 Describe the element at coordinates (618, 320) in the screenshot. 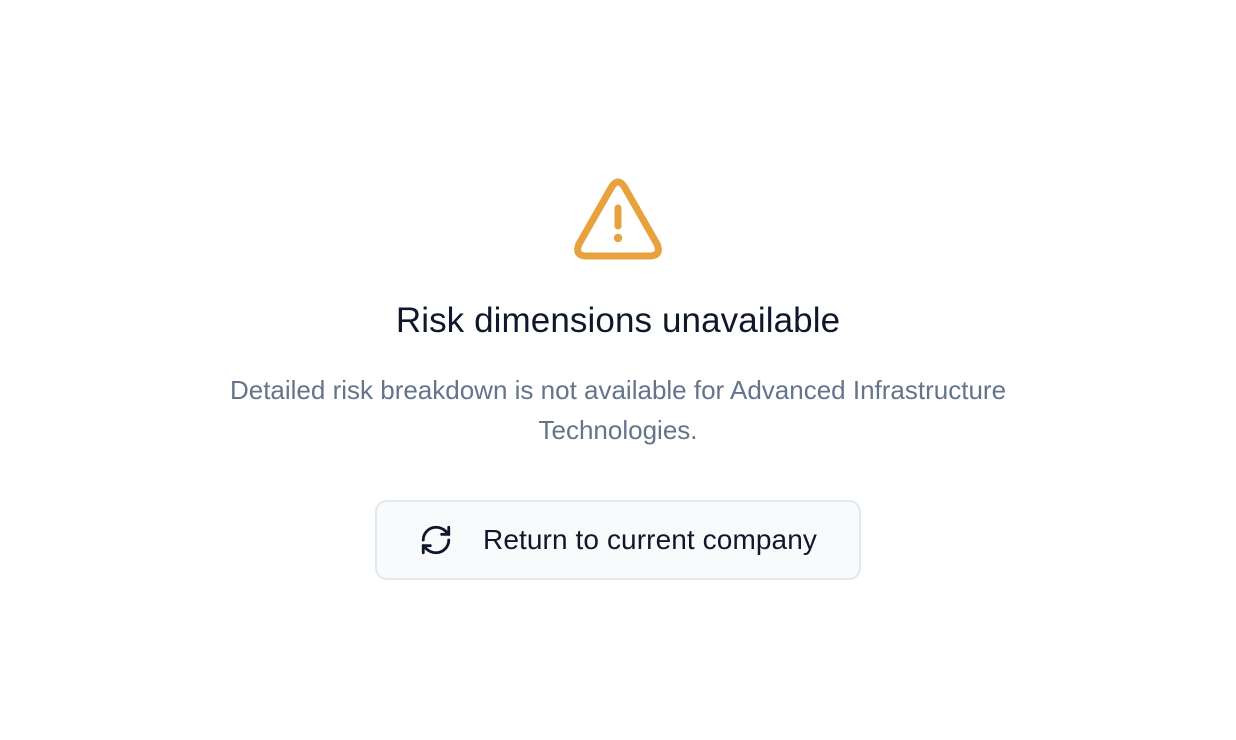

I see `page-title: Risk dimensions unavailable` at that location.